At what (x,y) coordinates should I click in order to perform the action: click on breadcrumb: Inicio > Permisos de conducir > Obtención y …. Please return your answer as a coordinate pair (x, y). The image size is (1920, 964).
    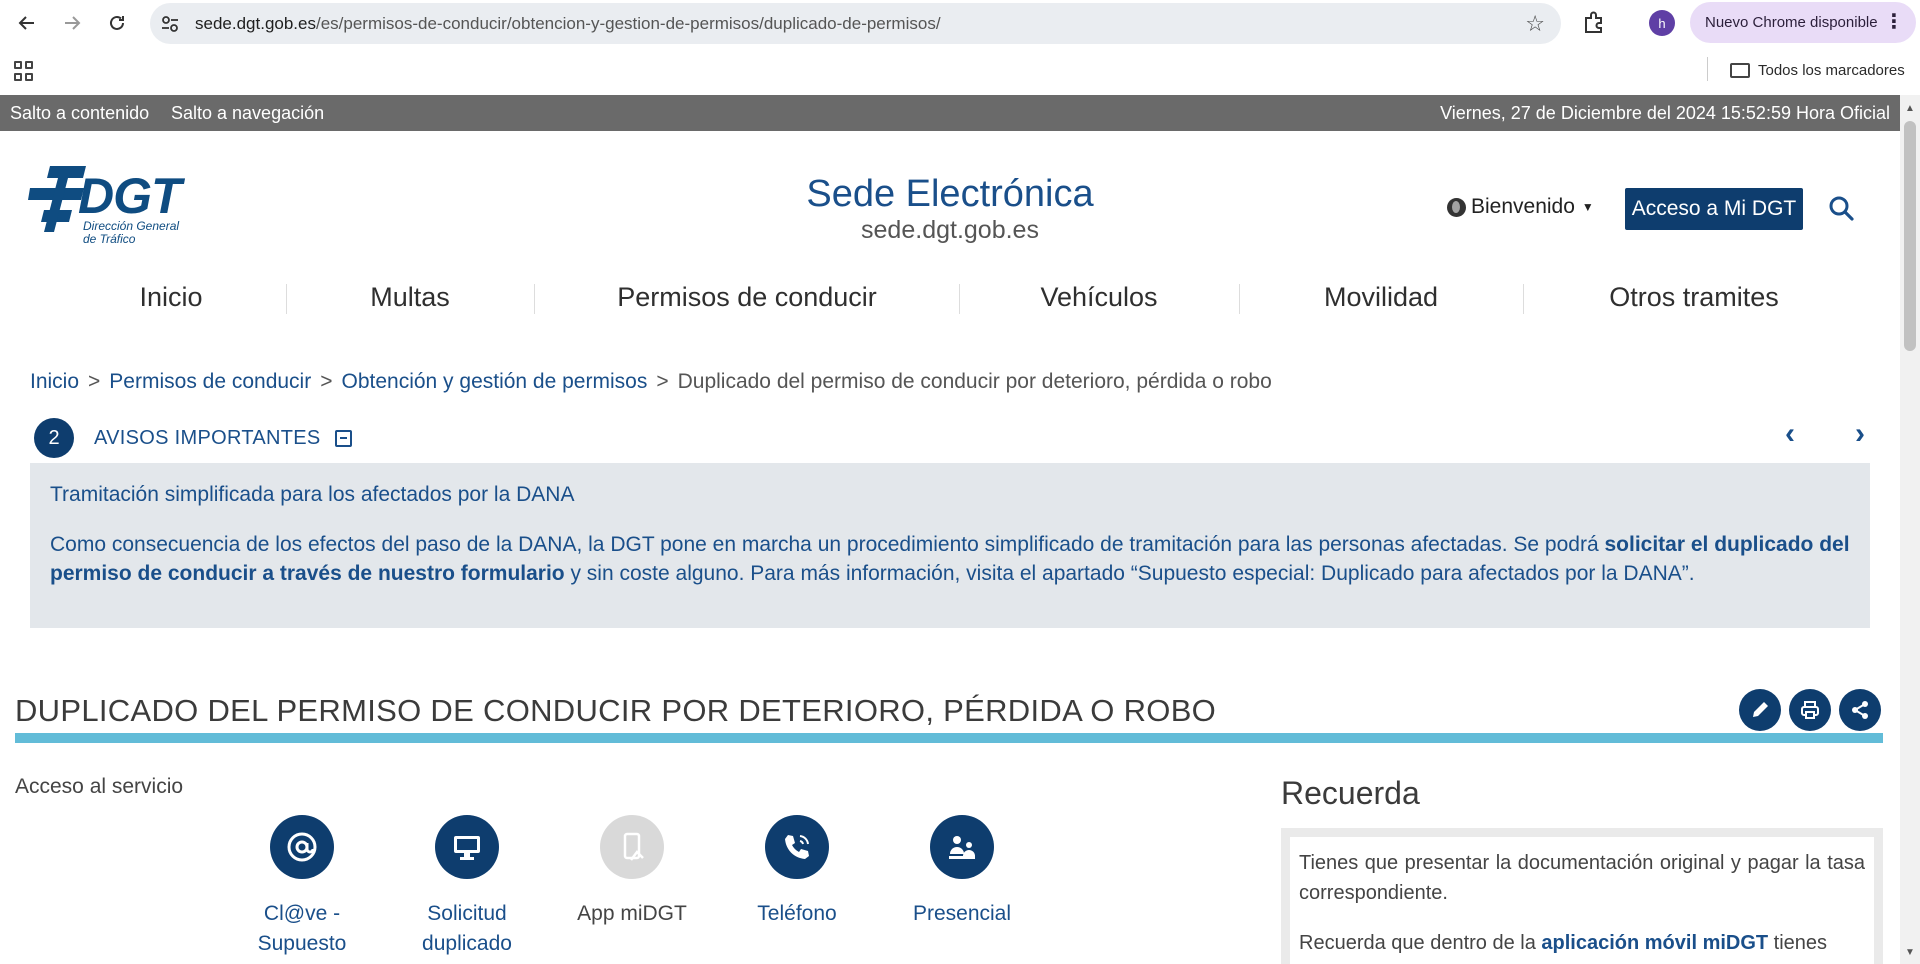
    Looking at the image, I should click on (651, 382).